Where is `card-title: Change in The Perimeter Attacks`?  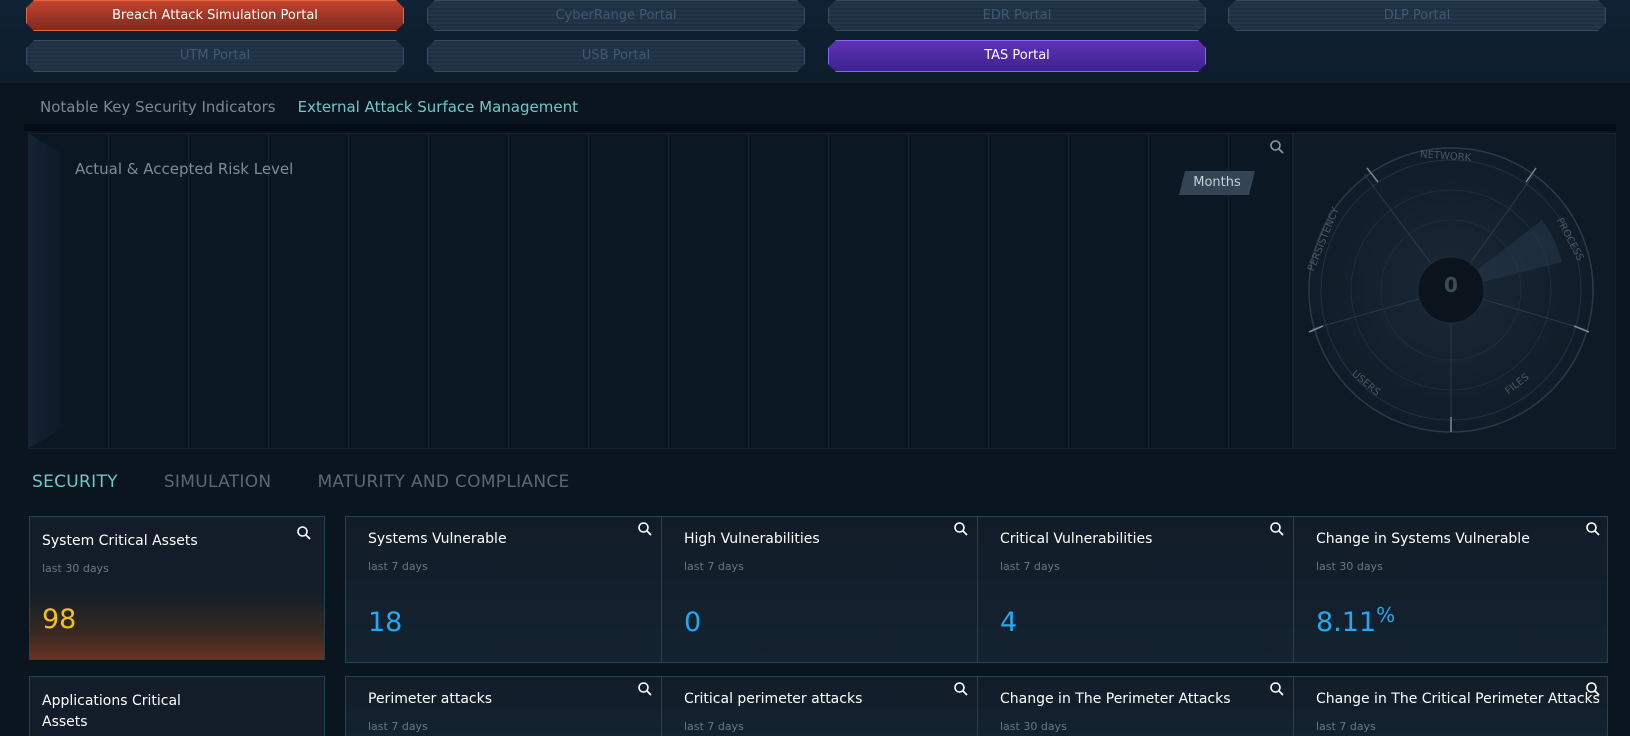 card-title: Change in The Perimeter Attacks is located at coordinates (1115, 699).